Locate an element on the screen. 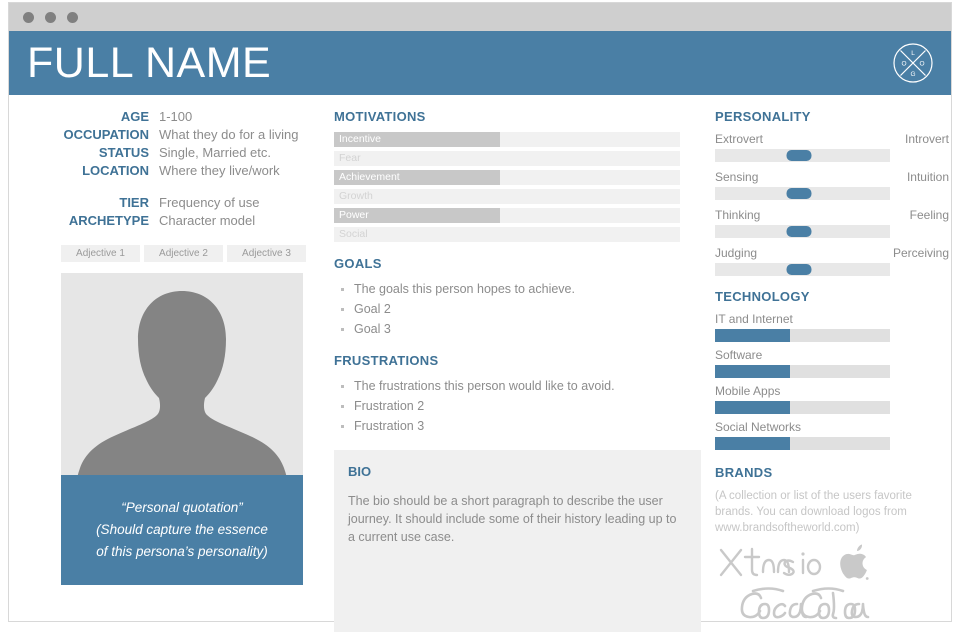  personality-heading: PERSONALITY is located at coordinates (763, 116).